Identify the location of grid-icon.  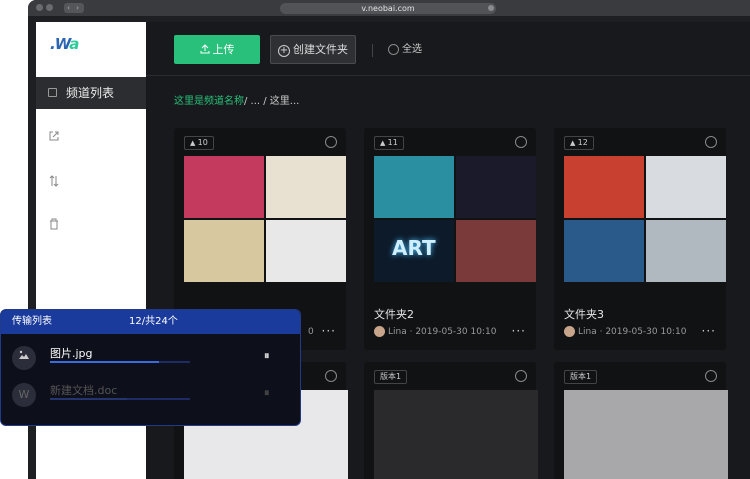
(52, 92).